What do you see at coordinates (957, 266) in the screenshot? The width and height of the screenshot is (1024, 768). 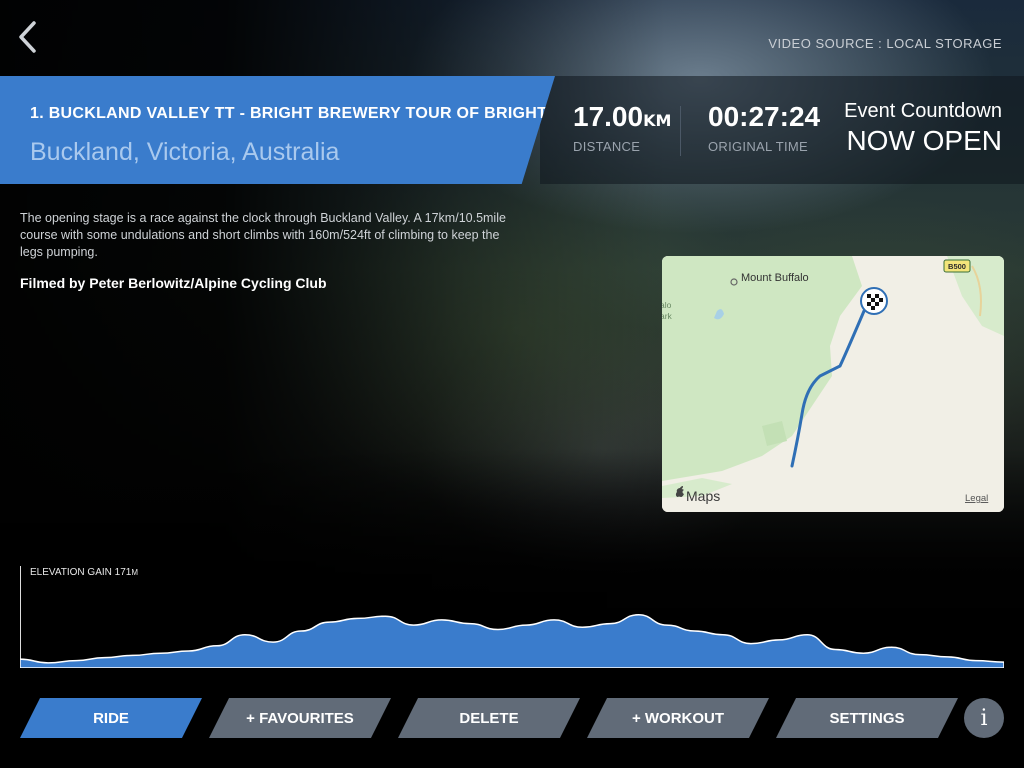 I see `map-road-badge: B500` at bounding box center [957, 266].